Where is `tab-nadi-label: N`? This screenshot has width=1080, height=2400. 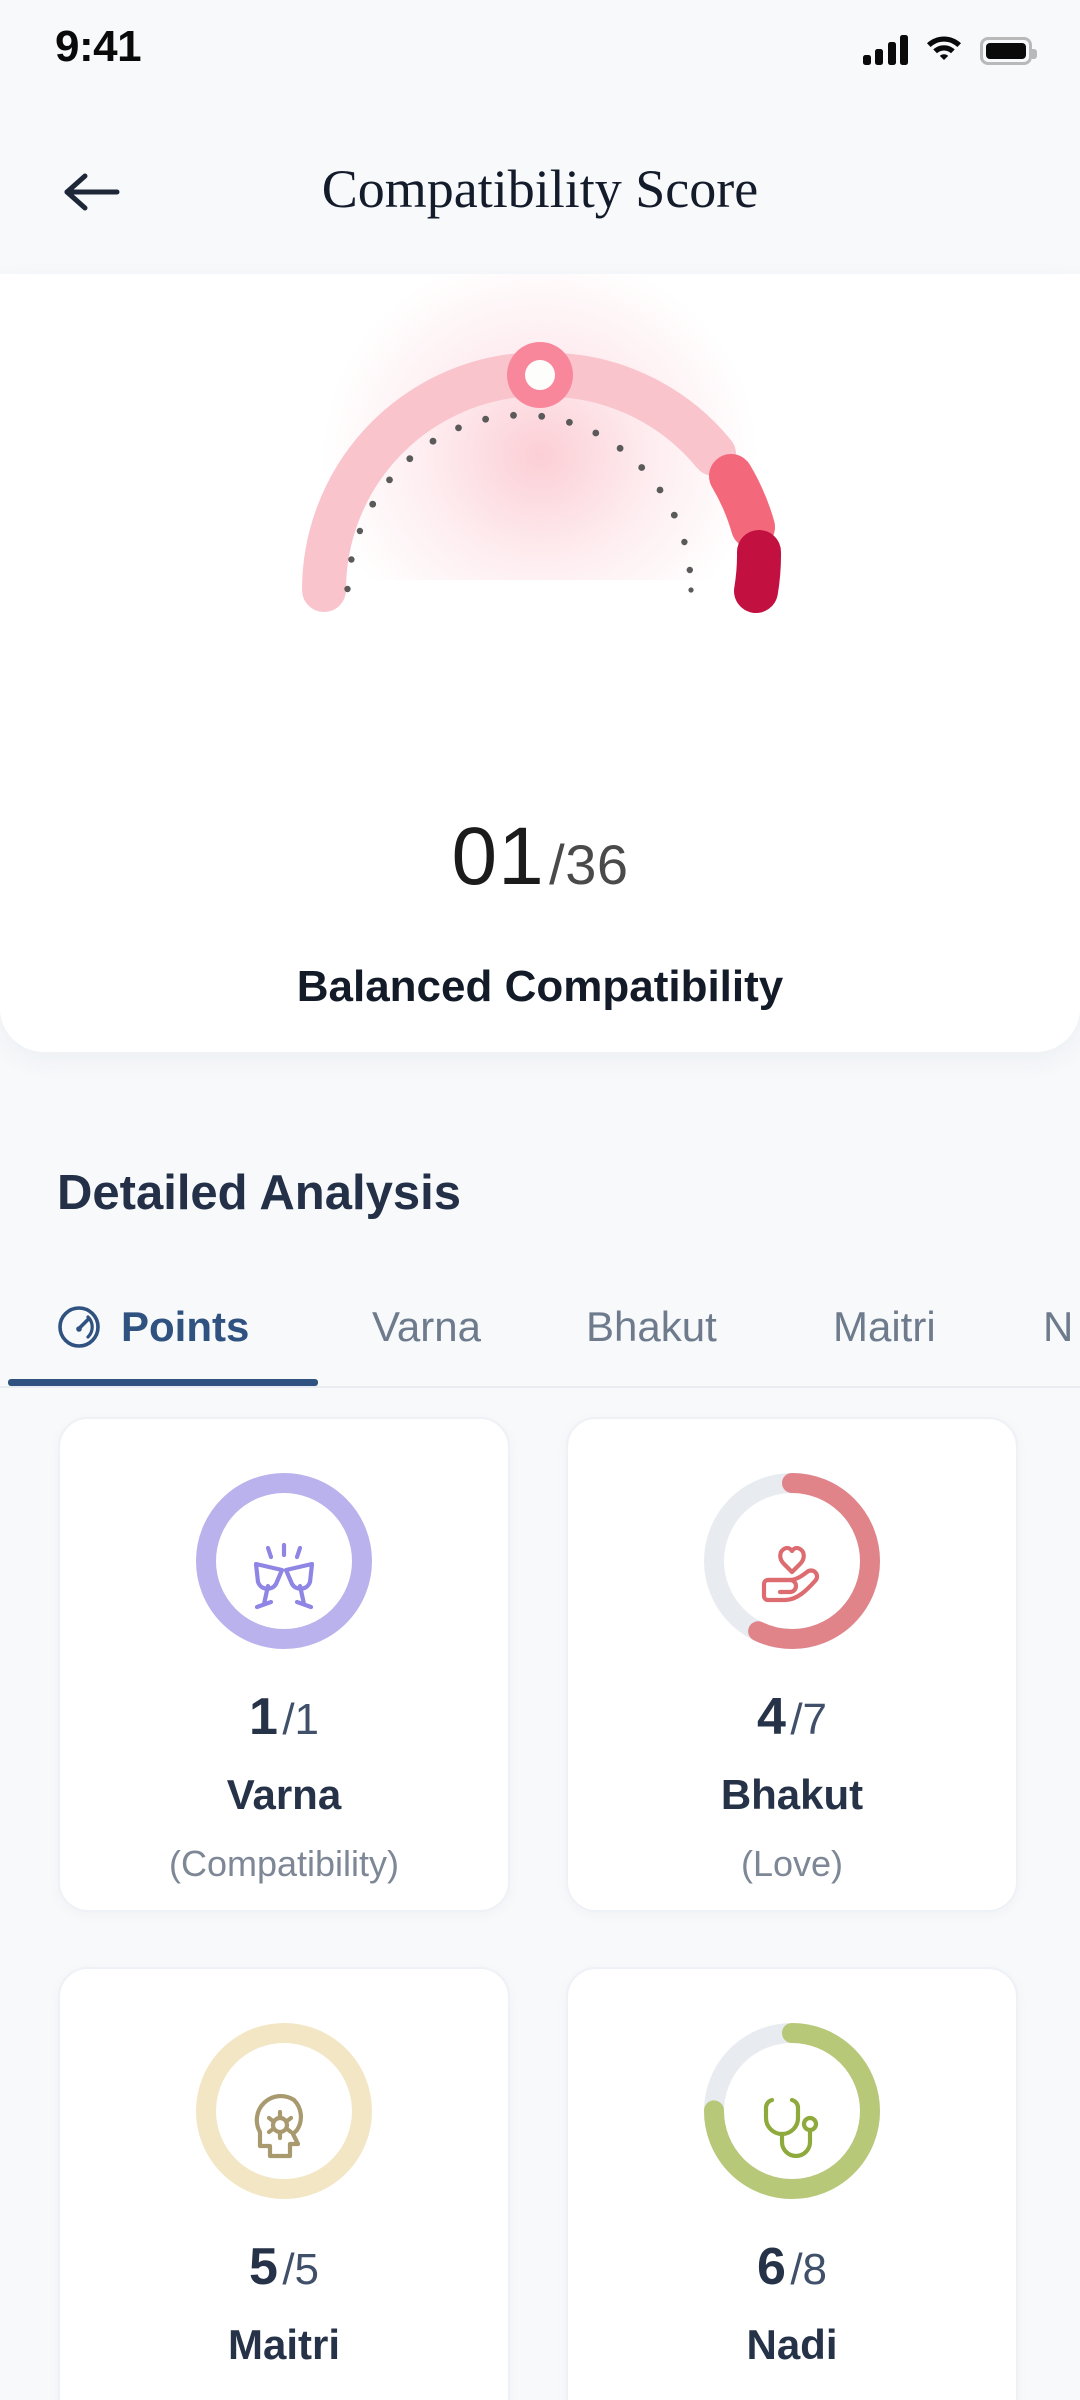 tab-nadi-label: N is located at coordinates (1058, 1326).